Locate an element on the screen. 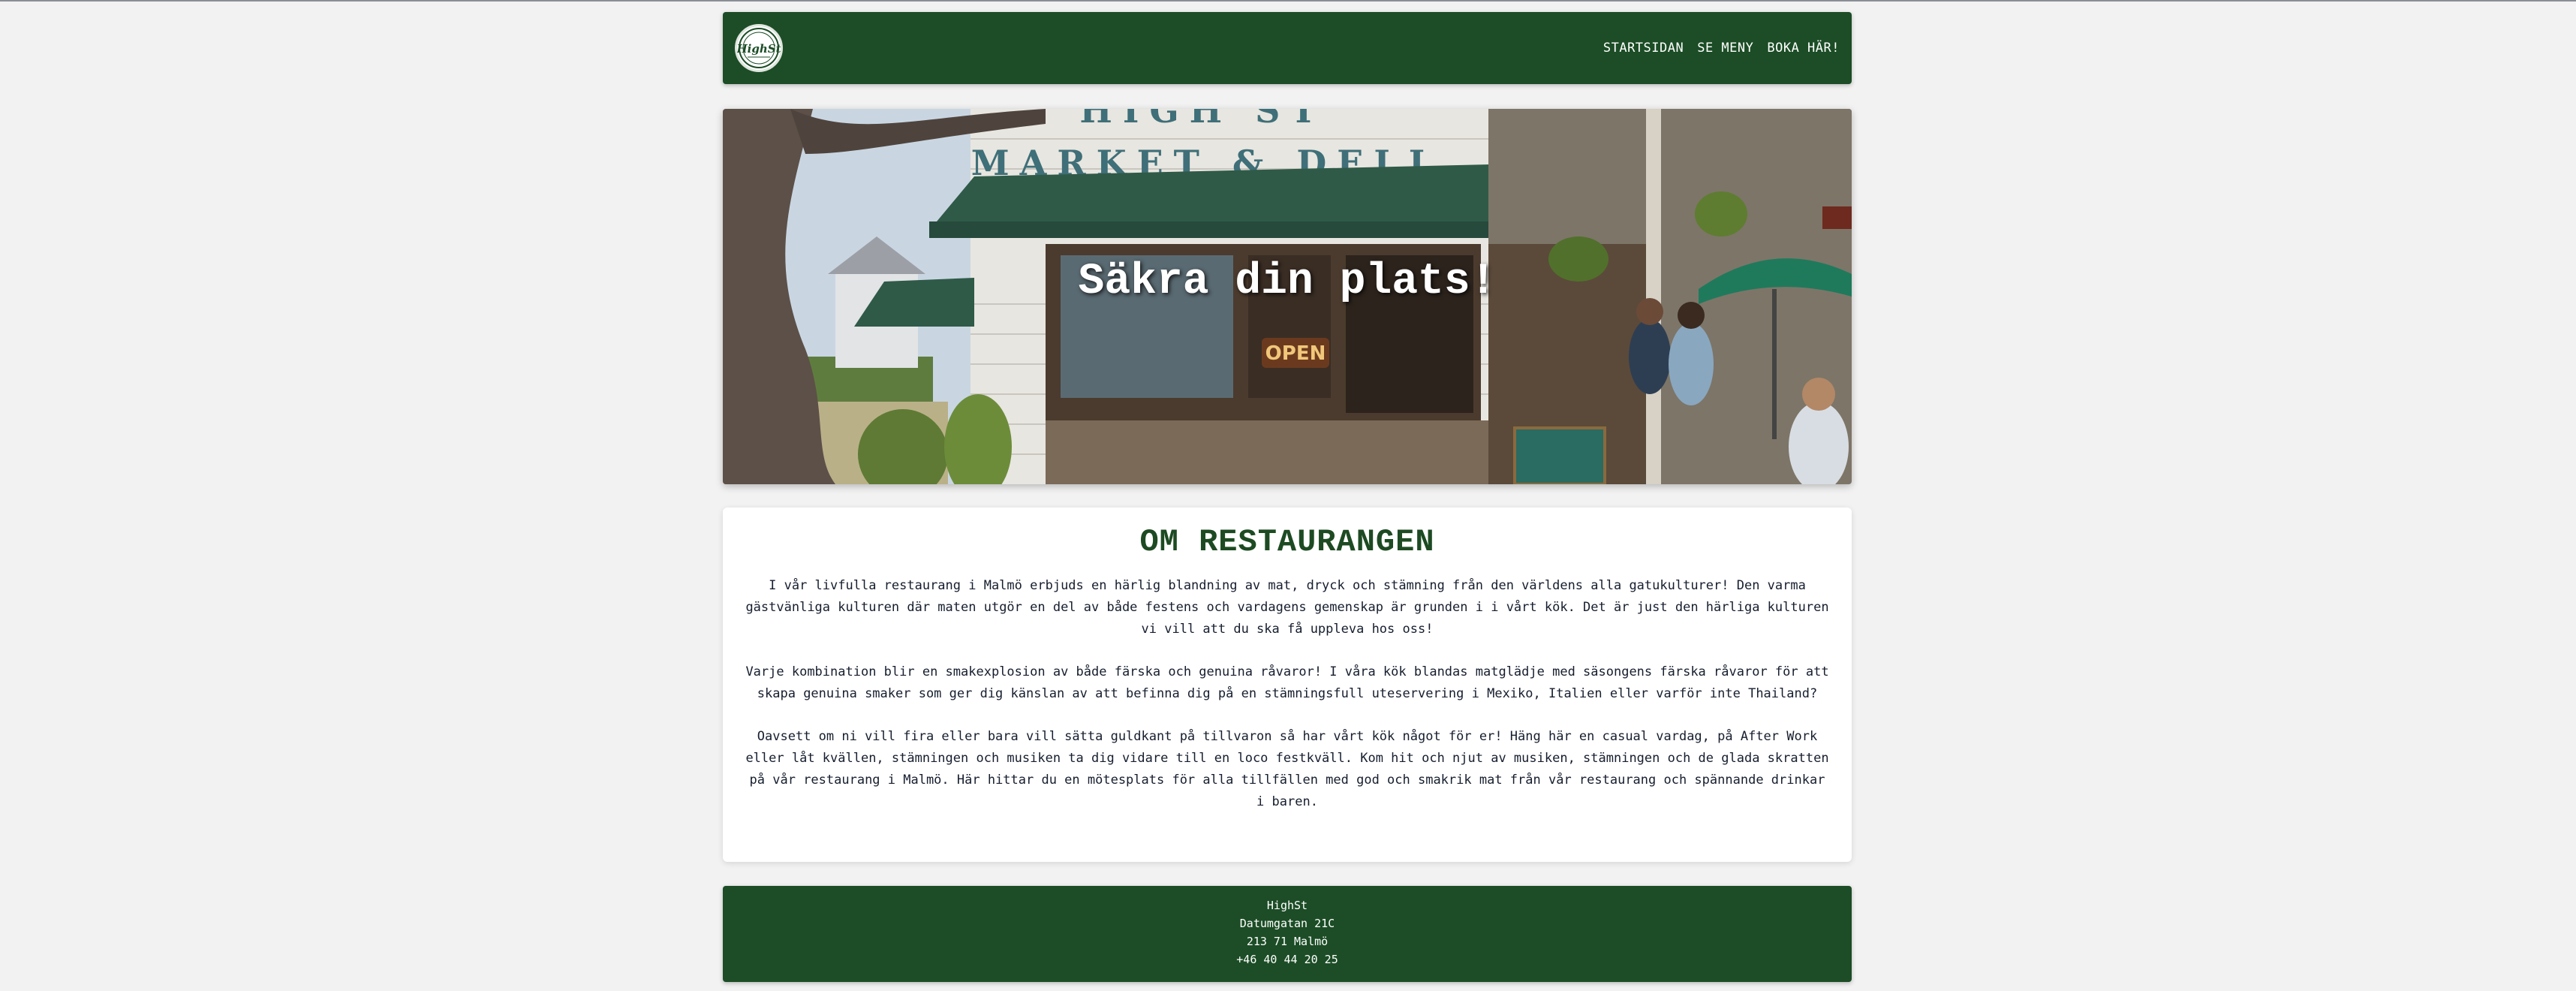 This screenshot has height=991, width=2576. main-nav: STARTSIDAN SE MENY BOKA HÄR! is located at coordinates (1721, 48).